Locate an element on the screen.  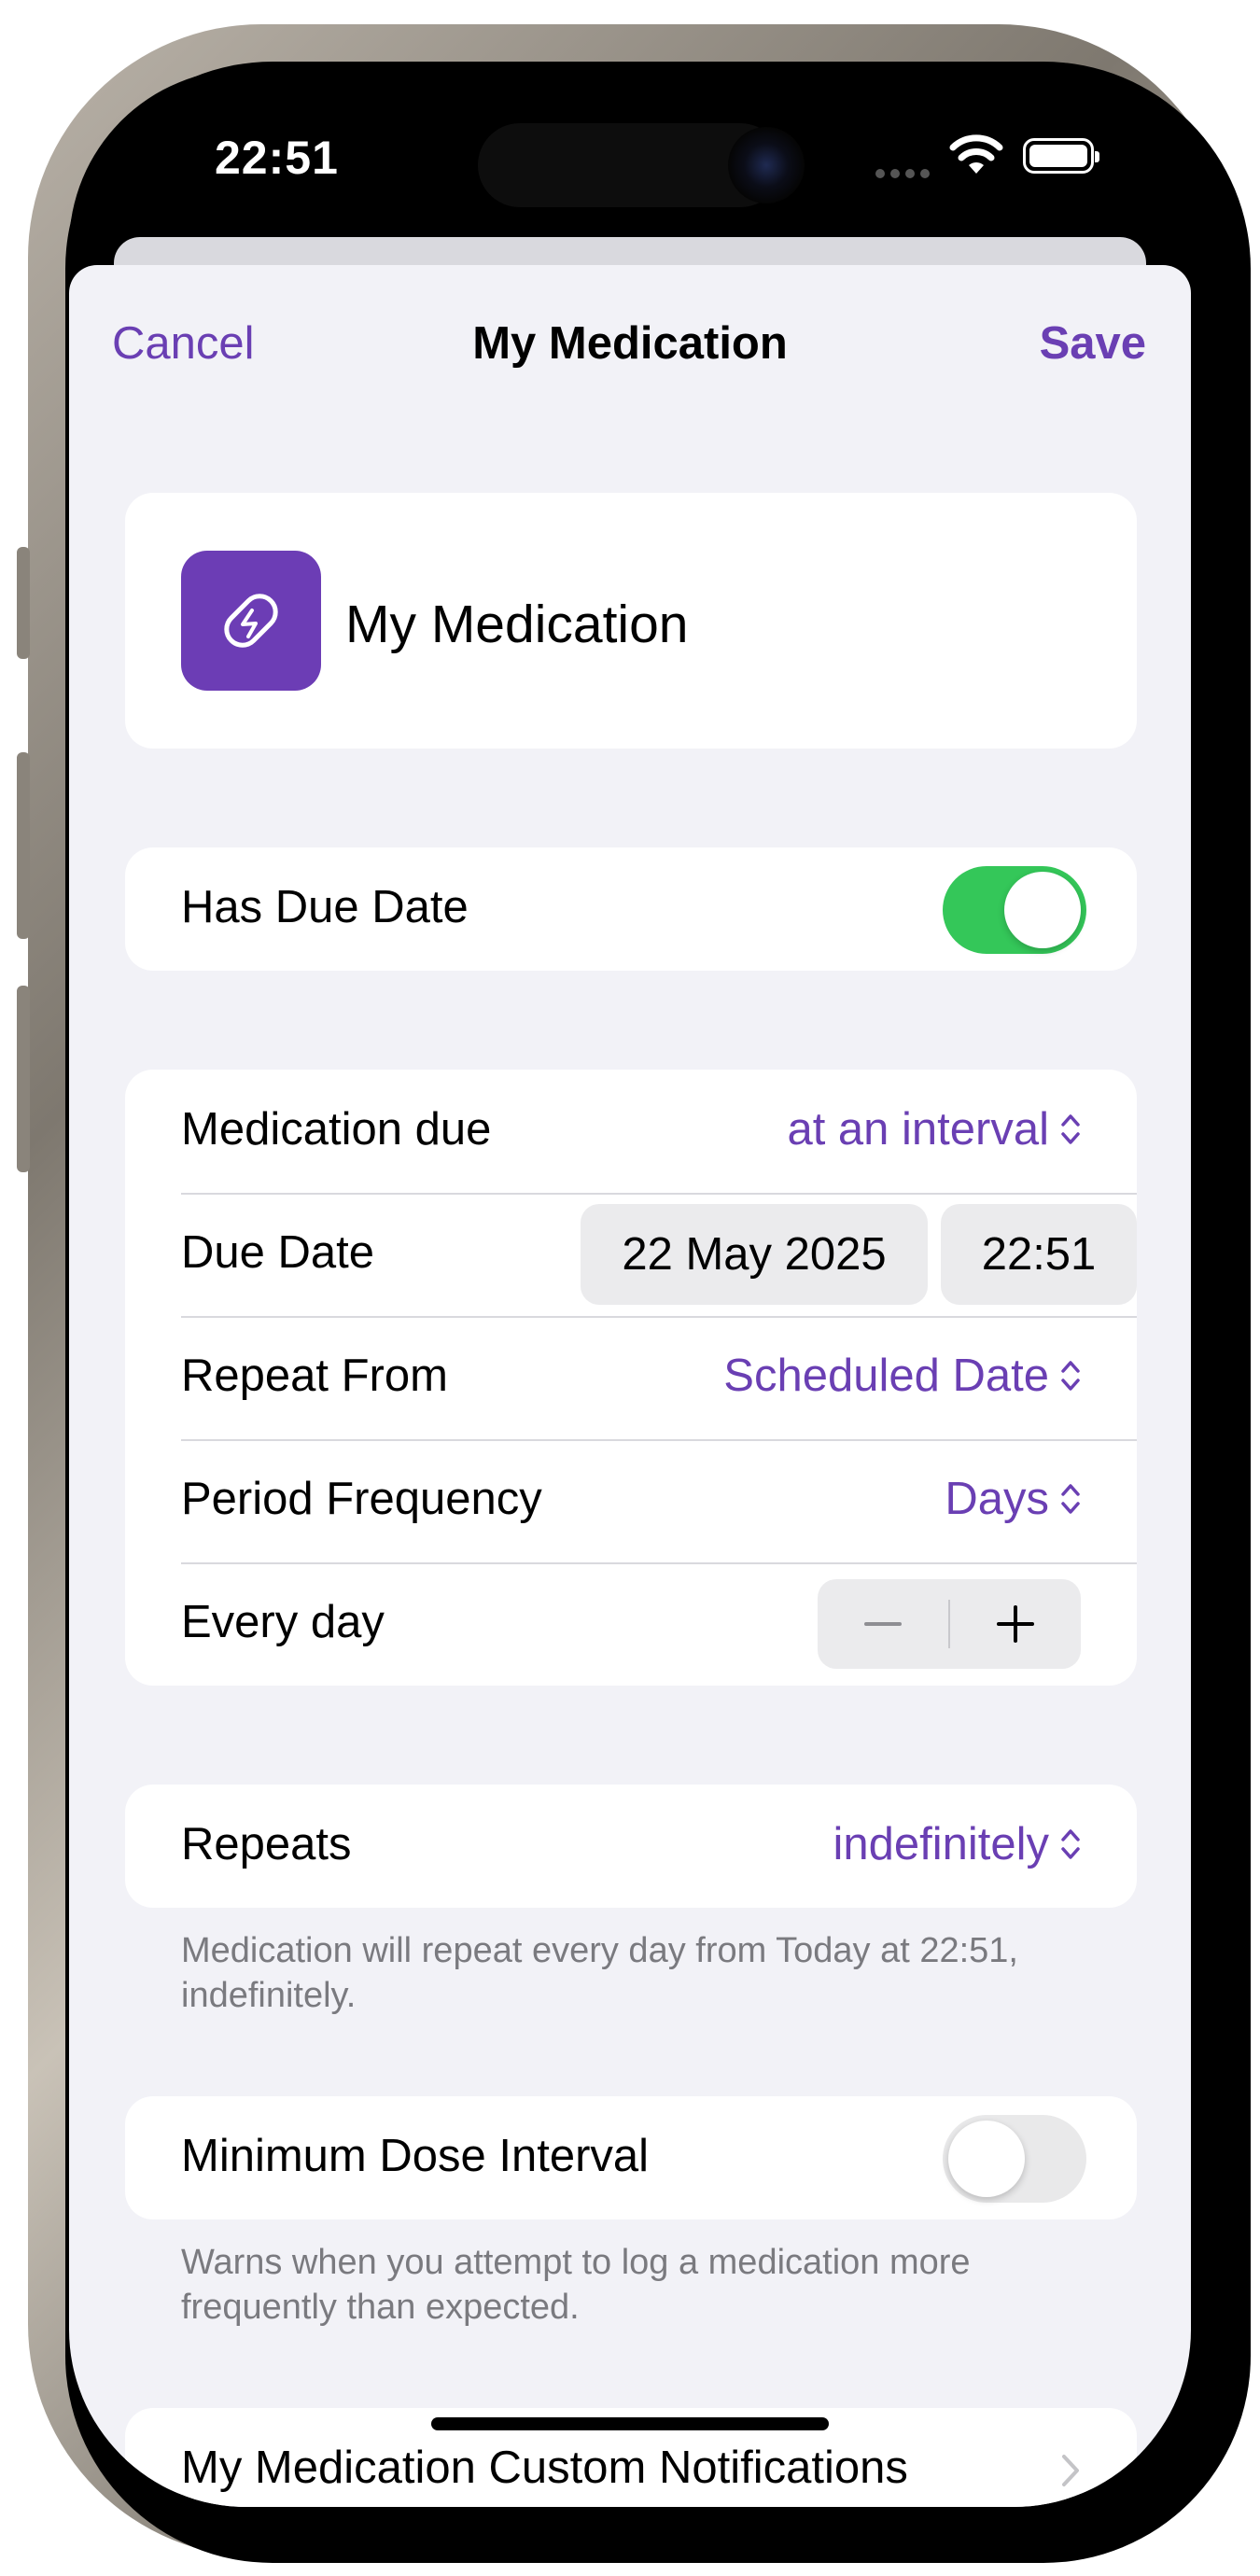
period-frequency-picker: Days is located at coordinates (1013, 1499).